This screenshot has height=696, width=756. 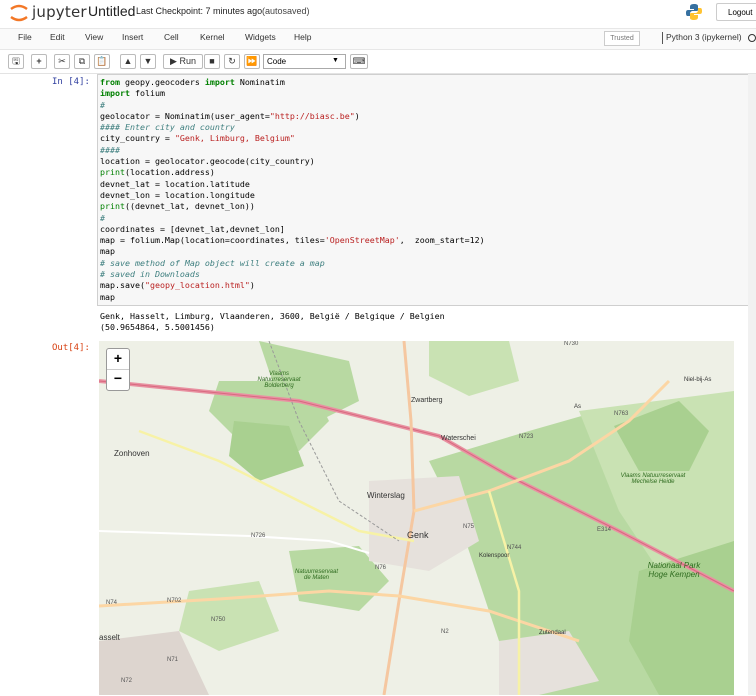 I want to click on code-token: print, so click(x=112, y=172).